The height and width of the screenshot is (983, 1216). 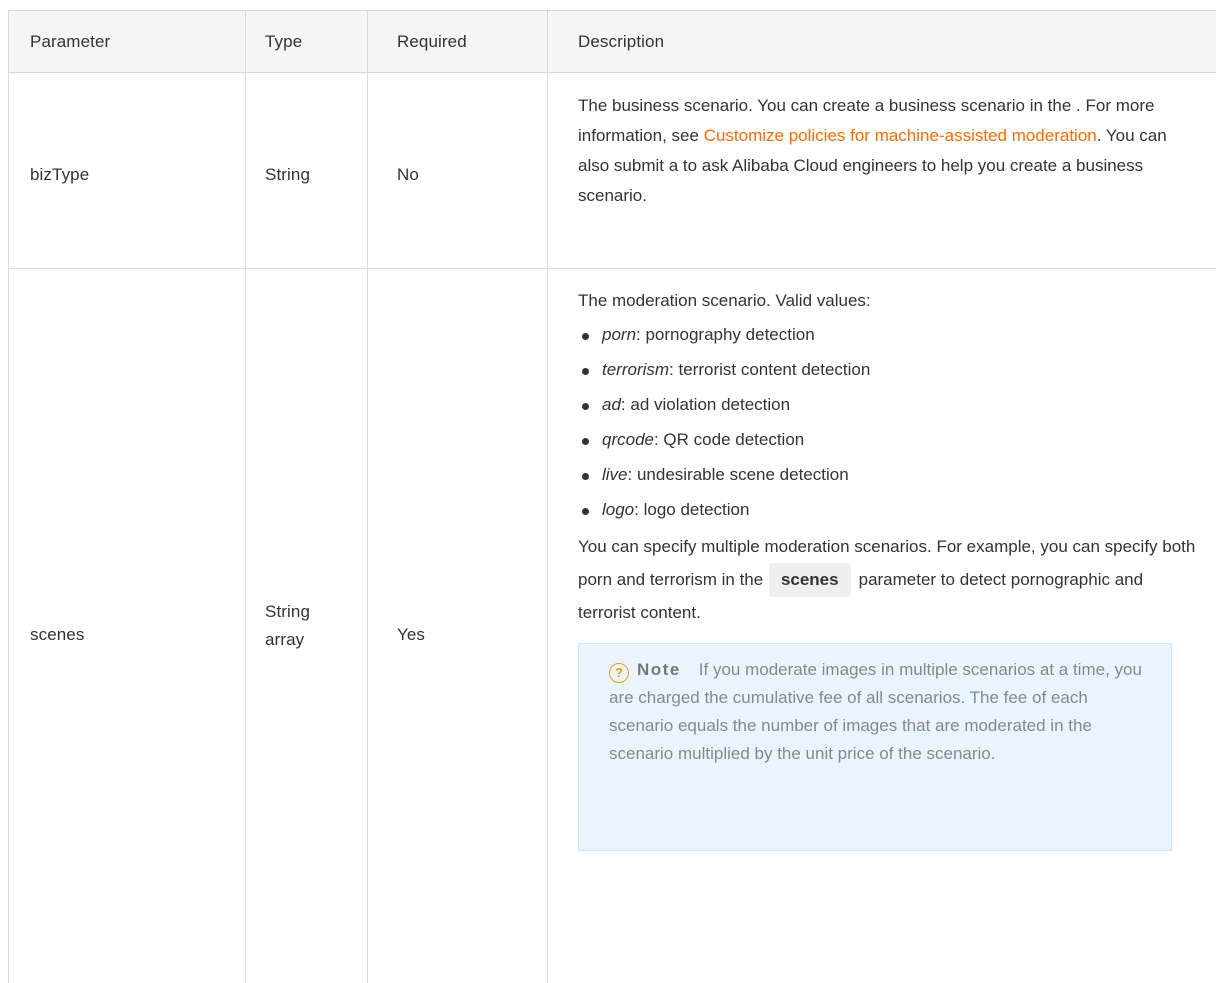 I want to click on list-item: qrcode: QR code detection, so click(x=888, y=440).